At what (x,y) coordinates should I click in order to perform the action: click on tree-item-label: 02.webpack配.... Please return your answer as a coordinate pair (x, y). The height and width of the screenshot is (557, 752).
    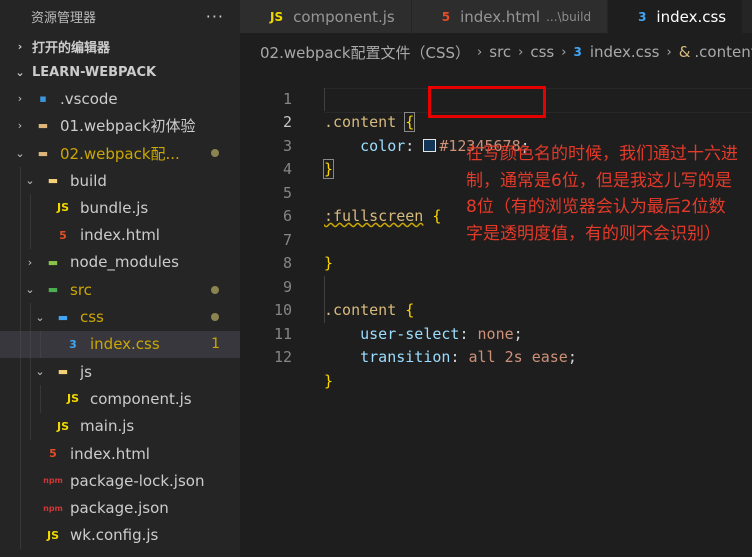
    Looking at the image, I should click on (120, 153).